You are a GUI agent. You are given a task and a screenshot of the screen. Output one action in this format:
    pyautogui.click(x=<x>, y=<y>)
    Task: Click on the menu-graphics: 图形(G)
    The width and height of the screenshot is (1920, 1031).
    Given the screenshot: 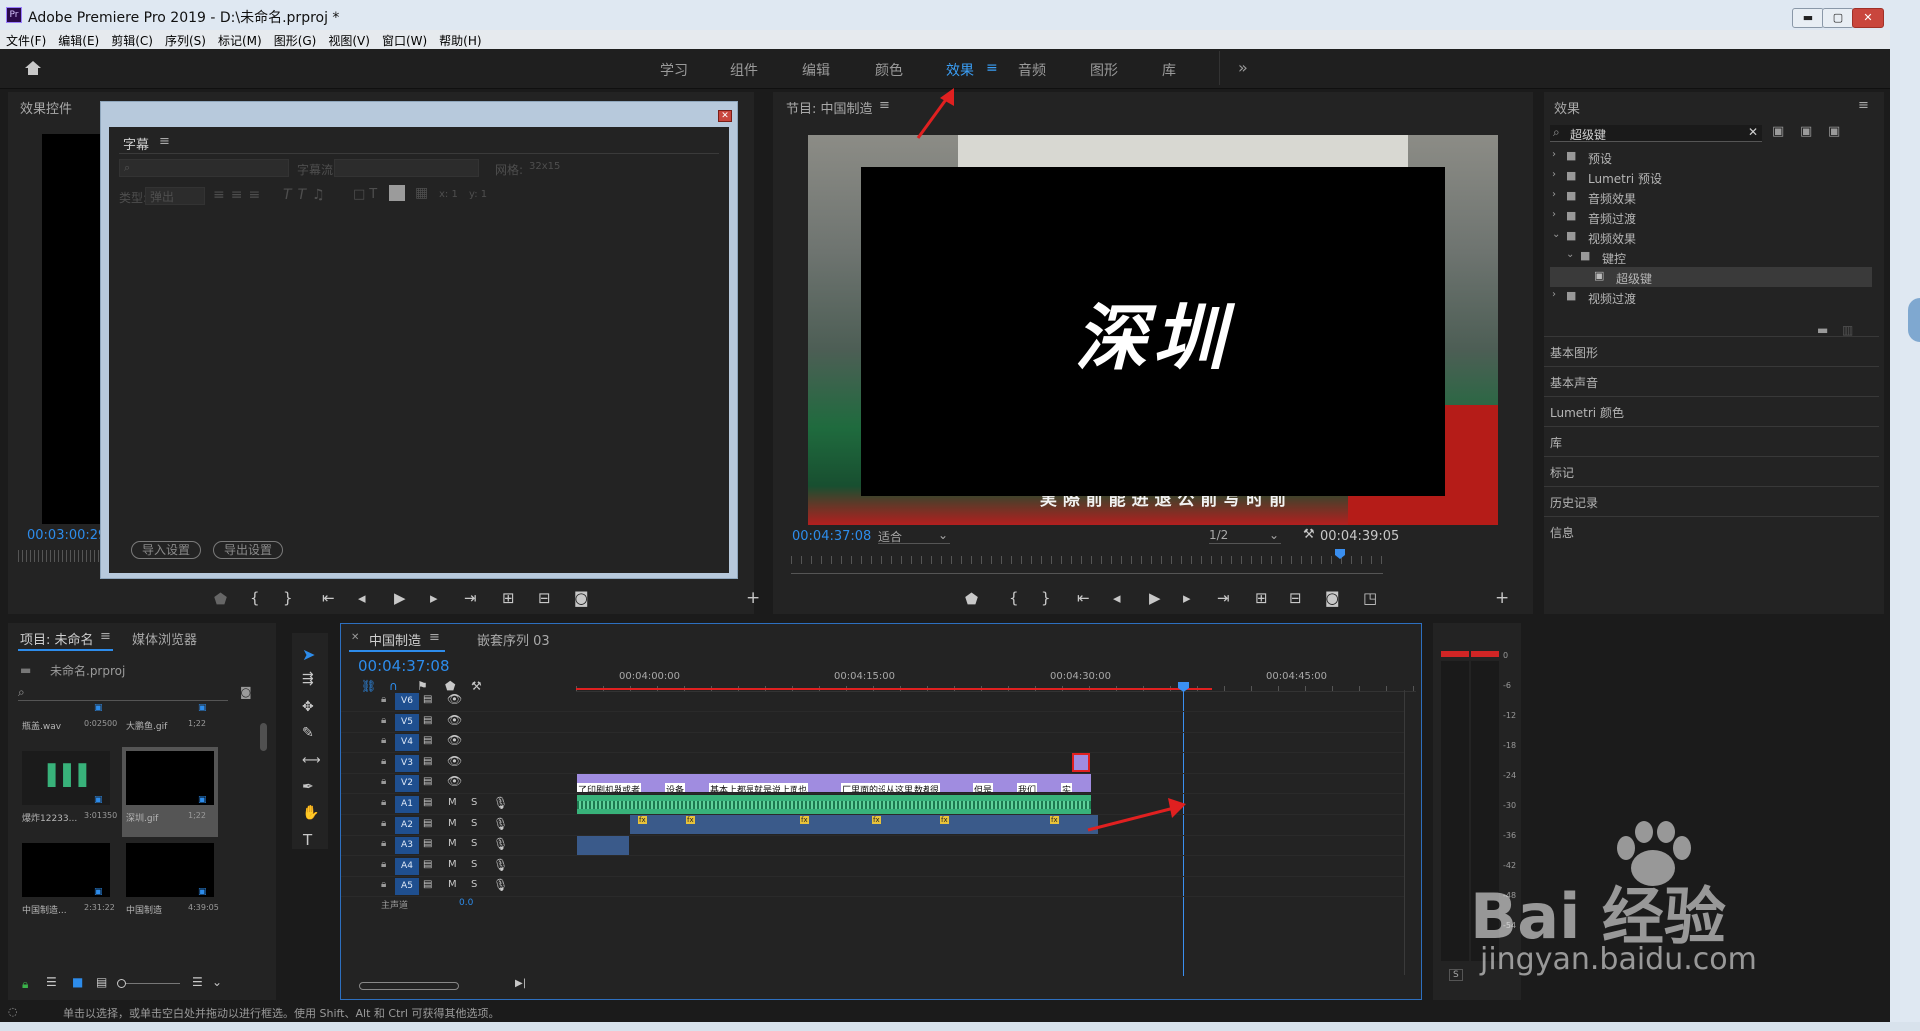 What is the action you would take?
    pyautogui.click(x=295, y=39)
    